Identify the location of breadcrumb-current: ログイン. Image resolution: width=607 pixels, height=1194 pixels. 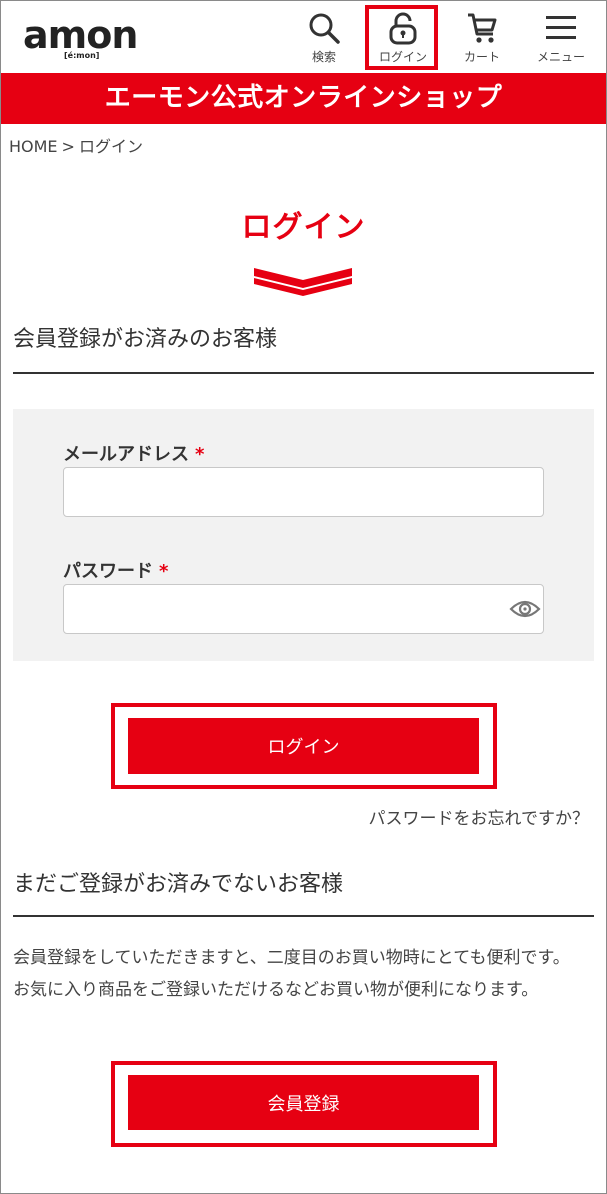
(110, 146).